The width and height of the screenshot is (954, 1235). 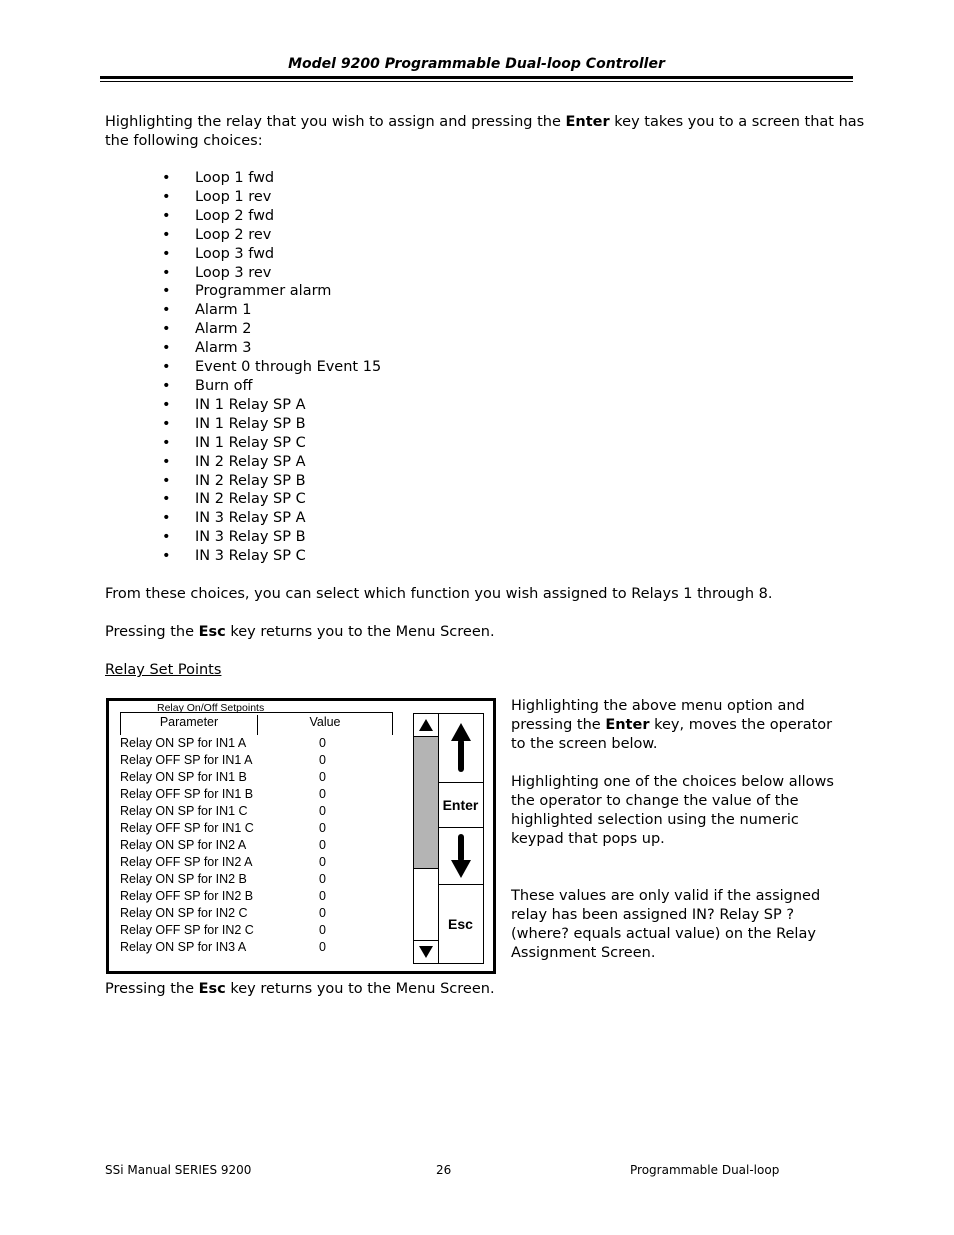 What do you see at coordinates (460, 805) in the screenshot?
I see `enter-key: Enter` at bounding box center [460, 805].